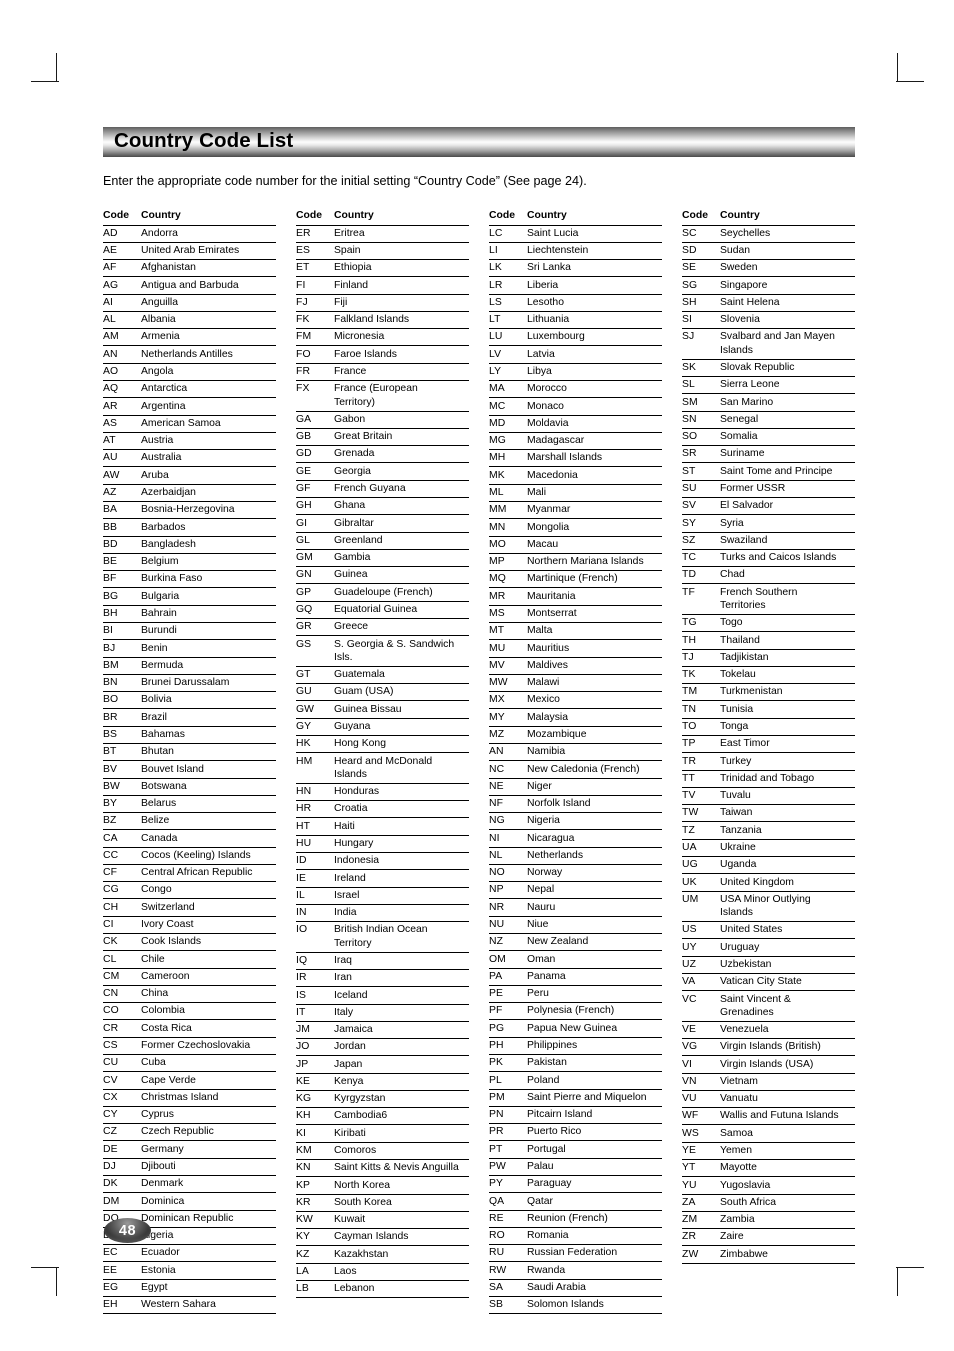 The image size is (954, 1351). Describe the element at coordinates (189, 493) in the screenshot. I see `table-row: AZ Azerbaidjan` at that location.